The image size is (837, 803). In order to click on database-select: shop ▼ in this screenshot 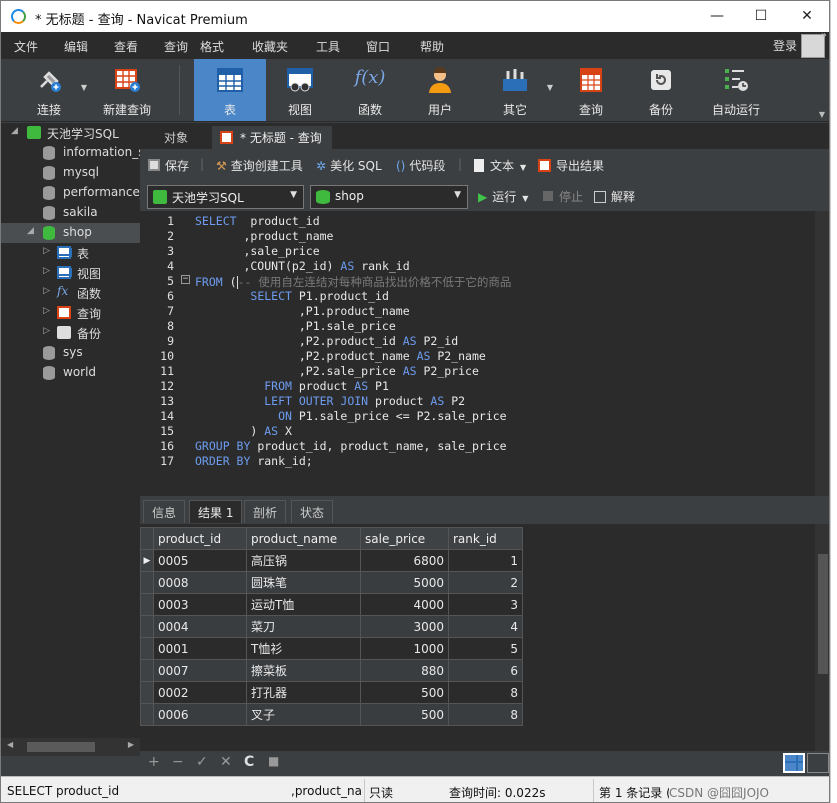, I will do `click(389, 197)`.